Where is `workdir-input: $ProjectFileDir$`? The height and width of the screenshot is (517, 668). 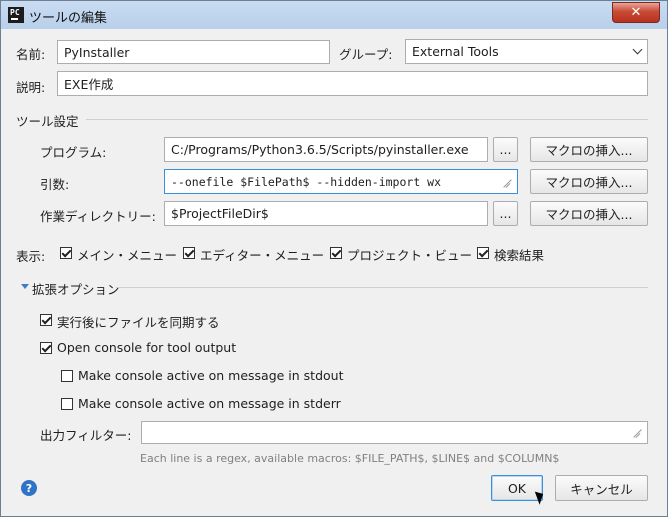 workdir-input: $ProjectFileDir$ is located at coordinates (326, 213).